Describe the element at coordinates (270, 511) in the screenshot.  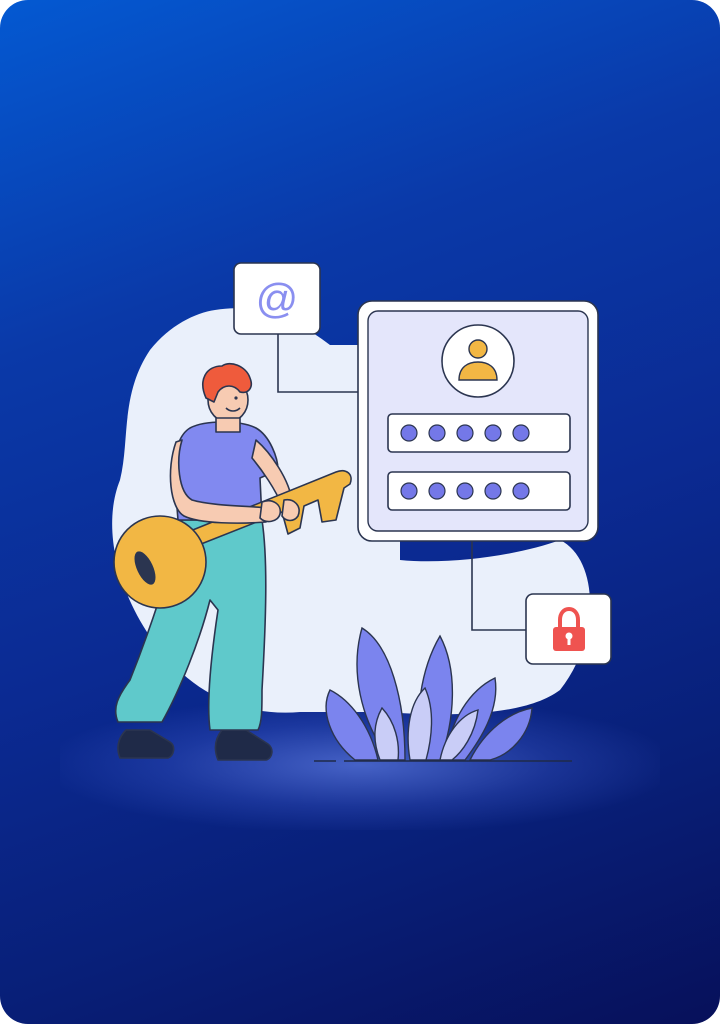
I see `front-hand` at that location.